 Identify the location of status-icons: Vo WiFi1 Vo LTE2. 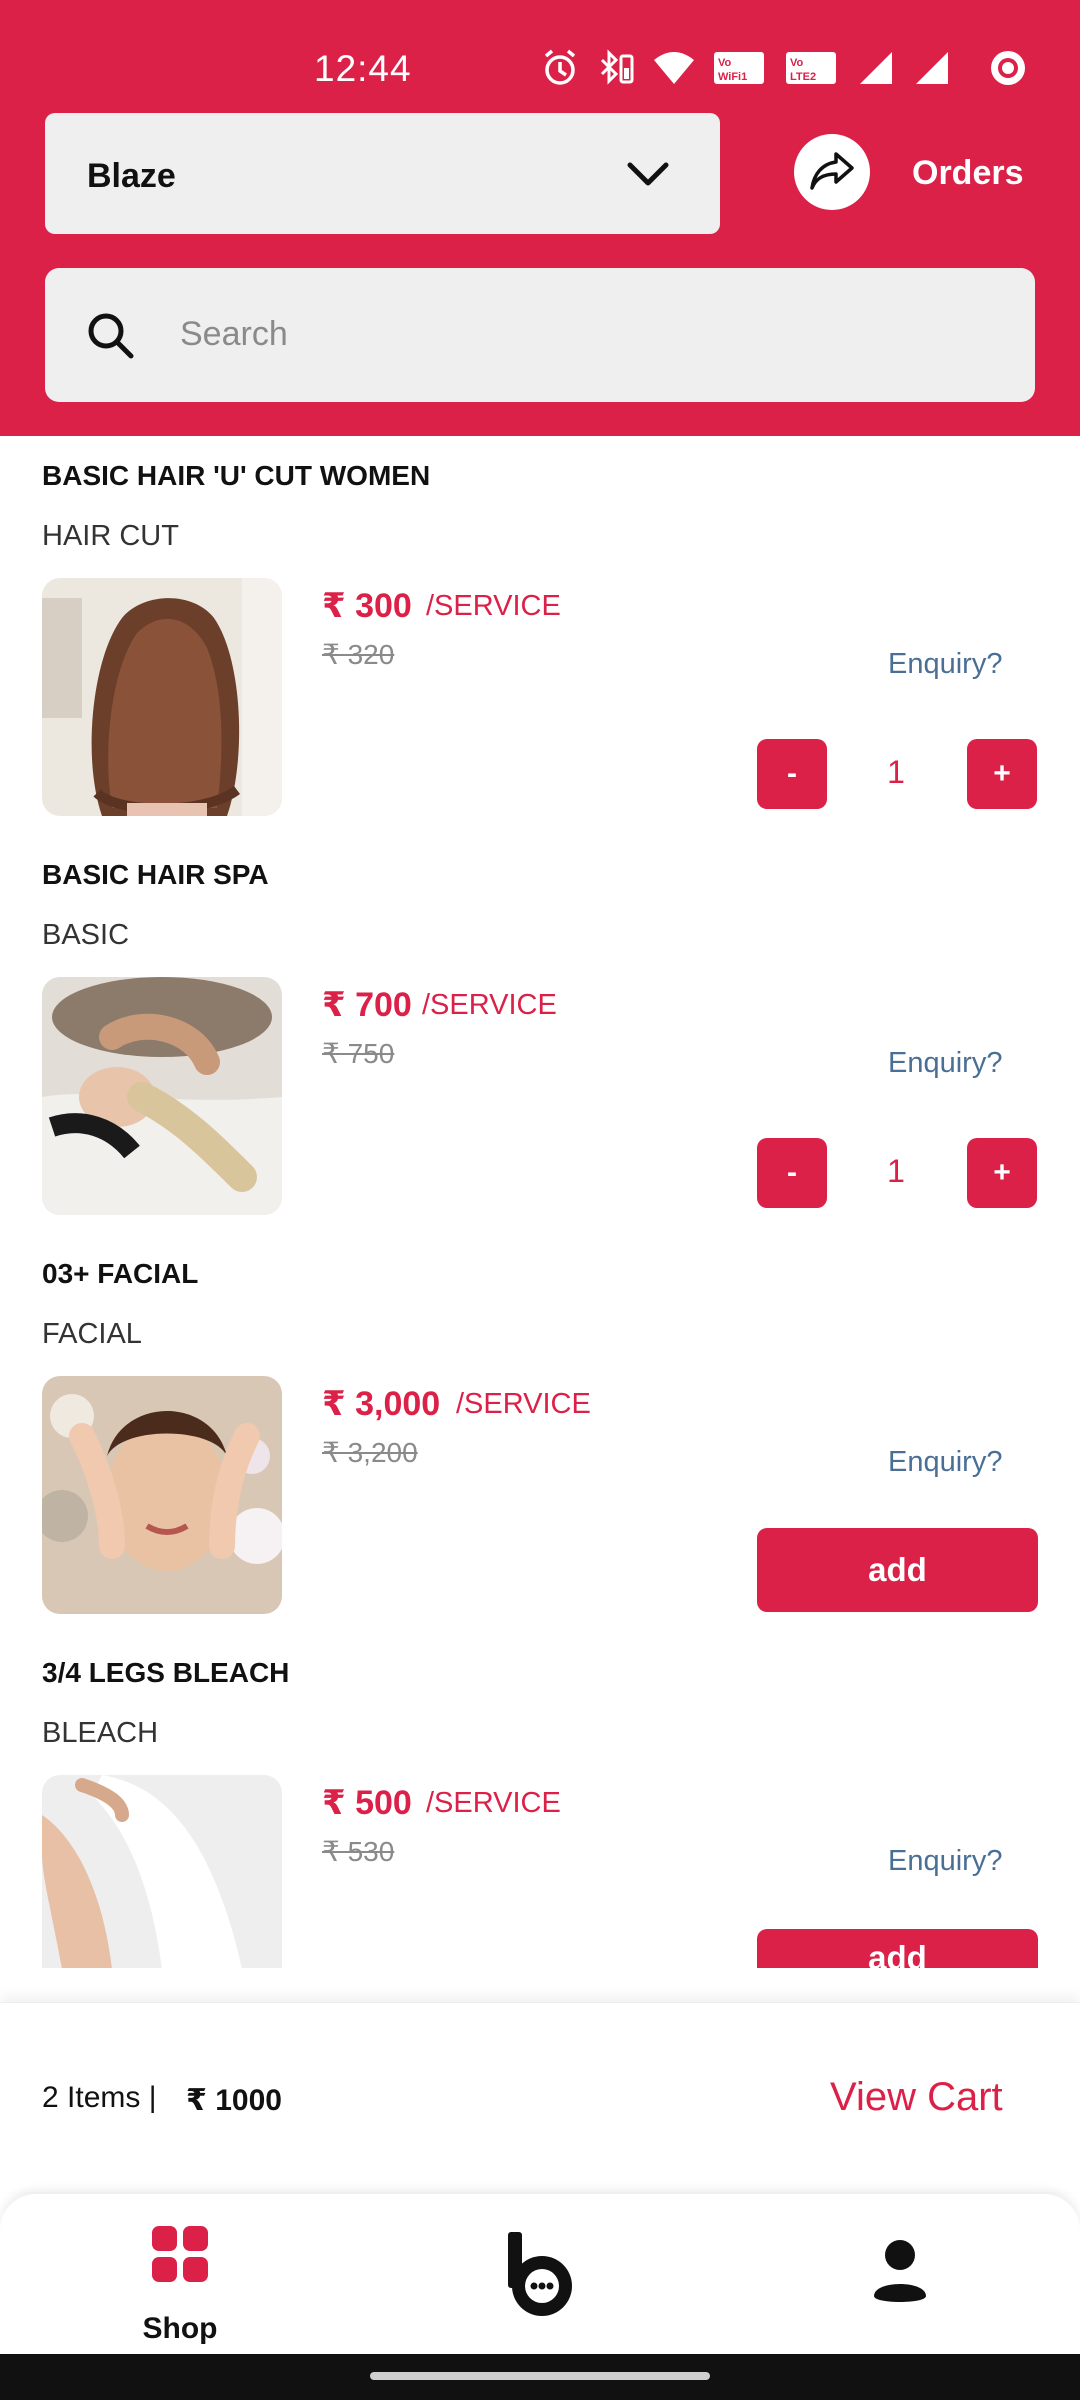
(784, 68).